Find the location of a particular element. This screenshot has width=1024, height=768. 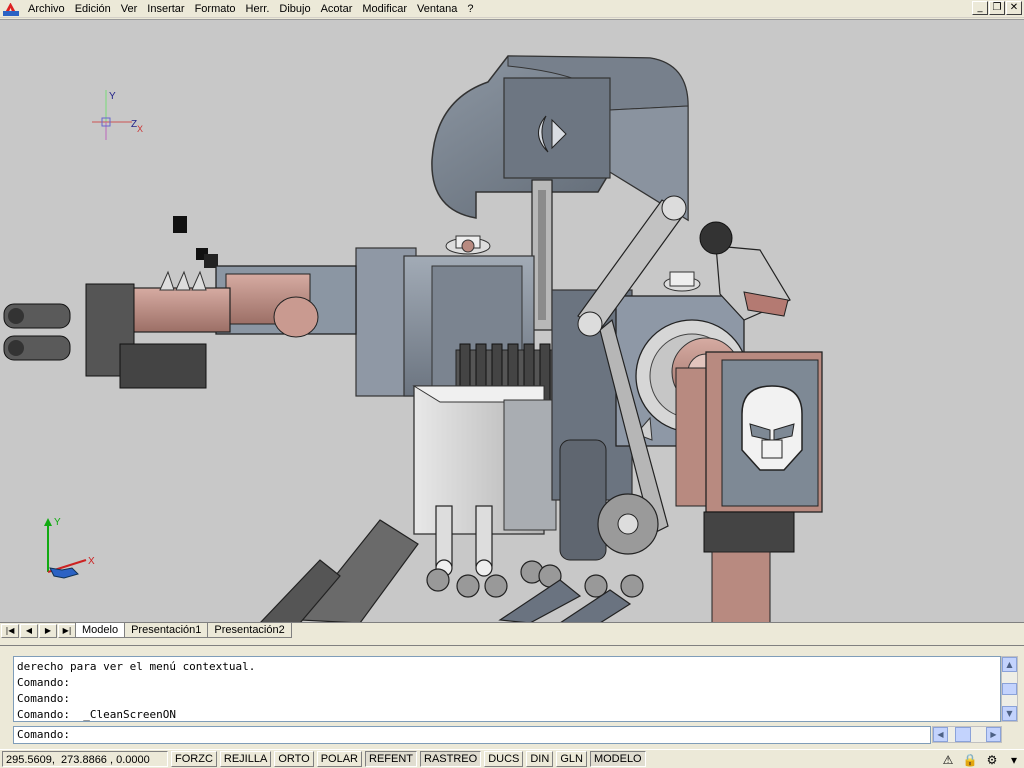

chevron-down-icon: ▾ is located at coordinates (1014, 760).